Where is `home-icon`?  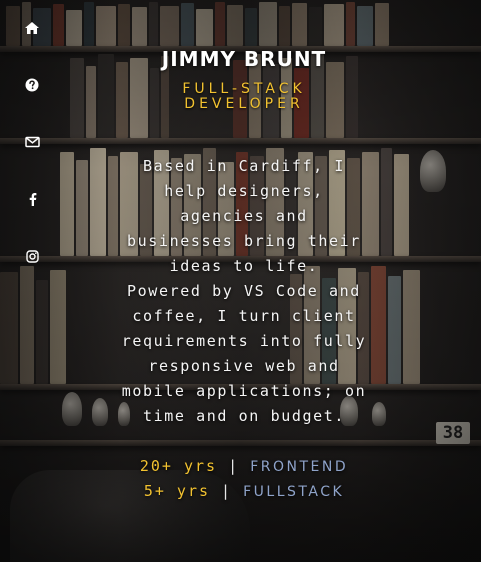 home-icon is located at coordinates (32, 28).